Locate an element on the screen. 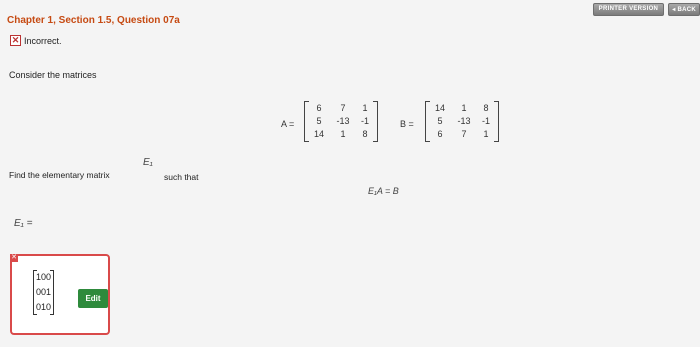 This screenshot has width=700, height=347. find-text: Find the elementary matrix is located at coordinates (59, 175).